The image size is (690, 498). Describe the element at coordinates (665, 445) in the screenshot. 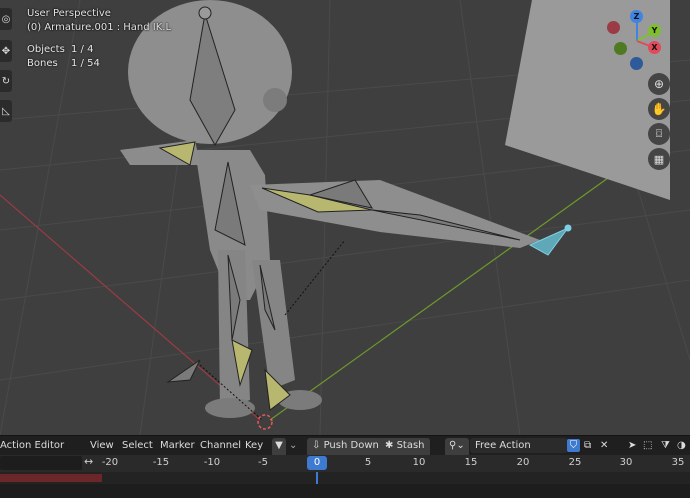

I see `filter-icon: ⧩` at that location.